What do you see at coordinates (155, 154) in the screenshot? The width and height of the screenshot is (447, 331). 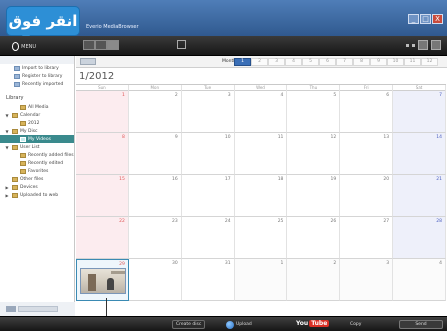 I see `calendar-day-cell: 9` at bounding box center [155, 154].